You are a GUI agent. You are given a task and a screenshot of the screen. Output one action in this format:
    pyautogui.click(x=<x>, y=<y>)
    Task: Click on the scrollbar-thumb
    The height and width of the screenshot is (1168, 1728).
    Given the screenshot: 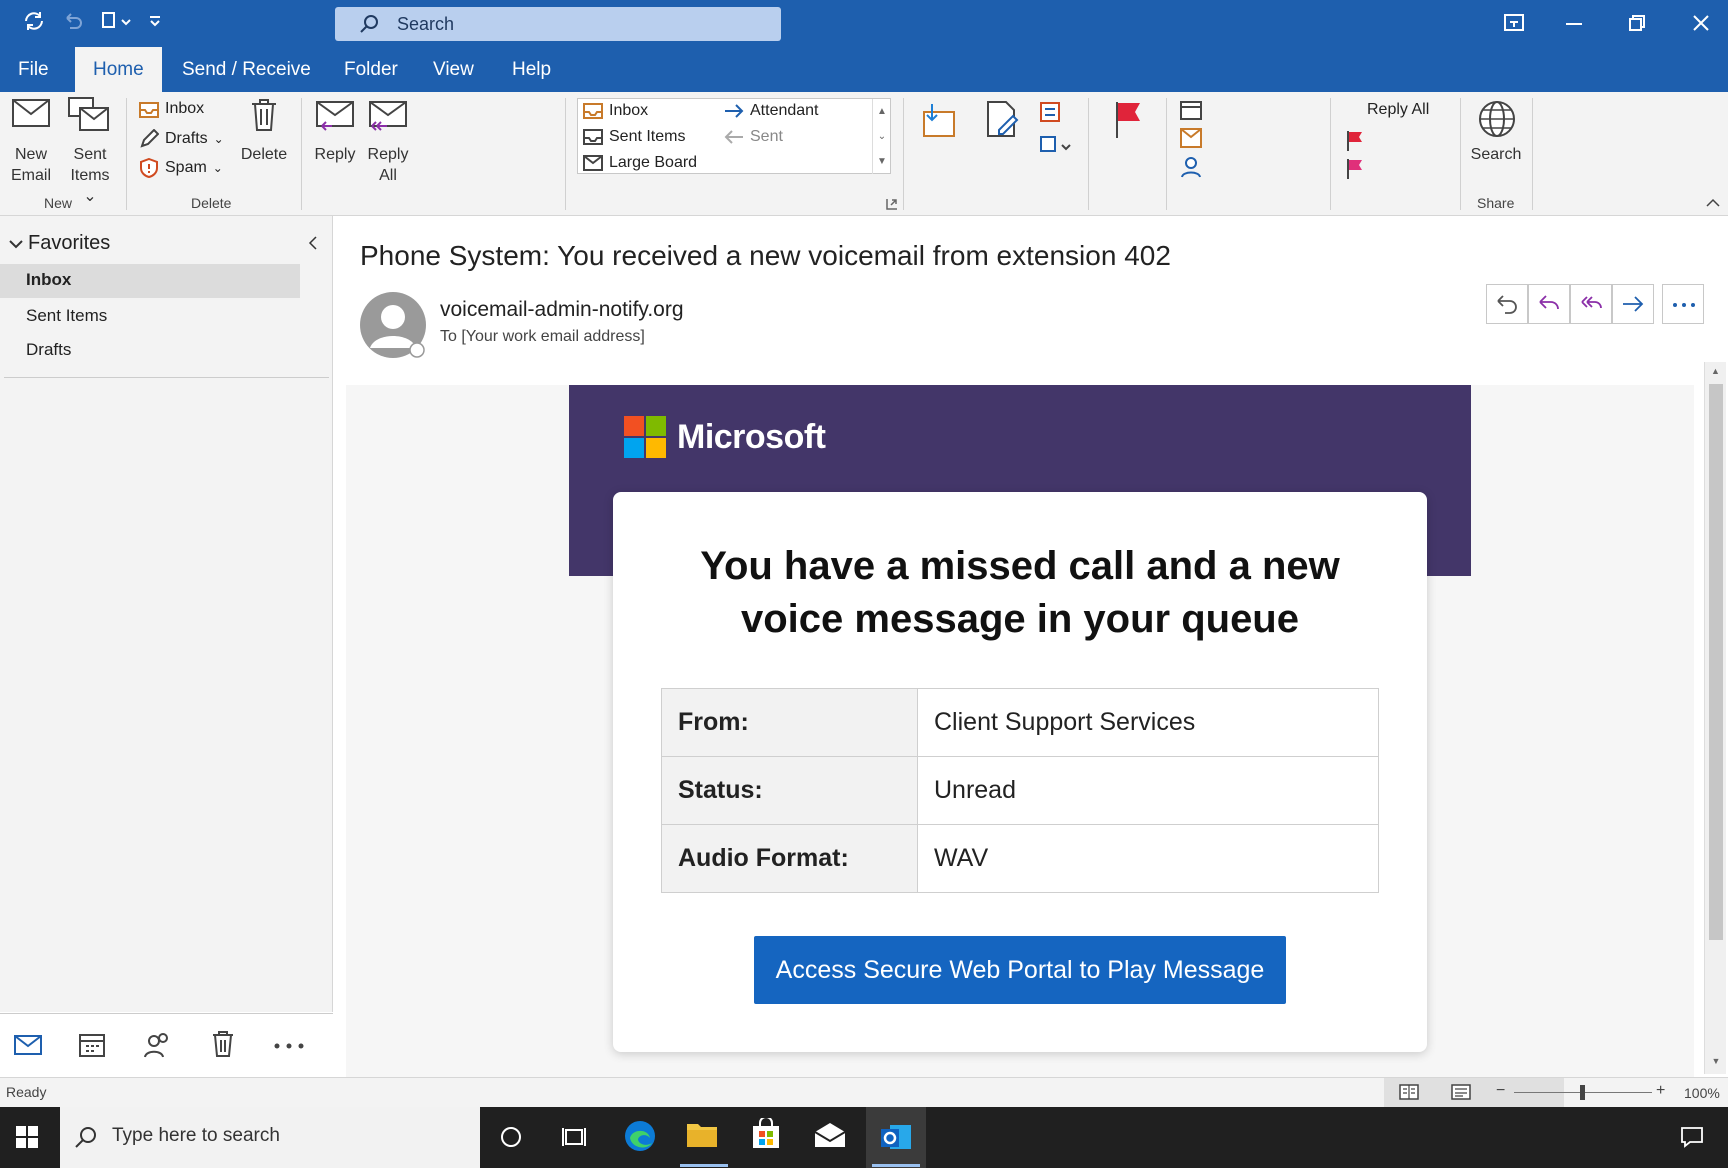 What is the action you would take?
    pyautogui.click(x=1716, y=662)
    